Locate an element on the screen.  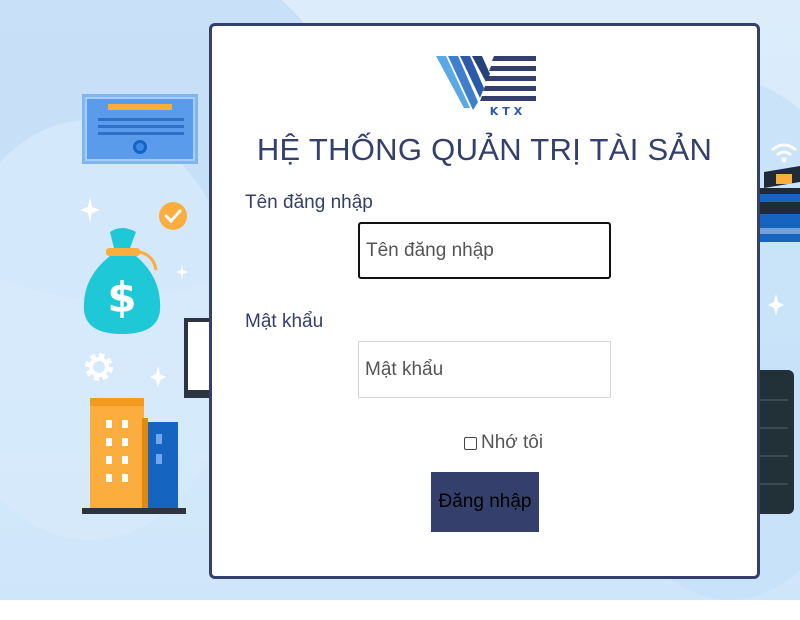
logo-text: KTX is located at coordinates (508, 110).